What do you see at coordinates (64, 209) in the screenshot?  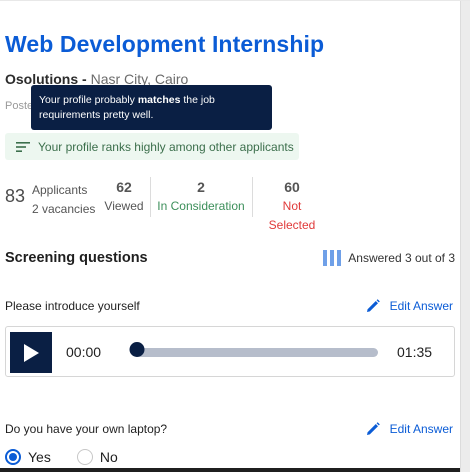 I see `vacancies-label: 2 vacancies` at bounding box center [64, 209].